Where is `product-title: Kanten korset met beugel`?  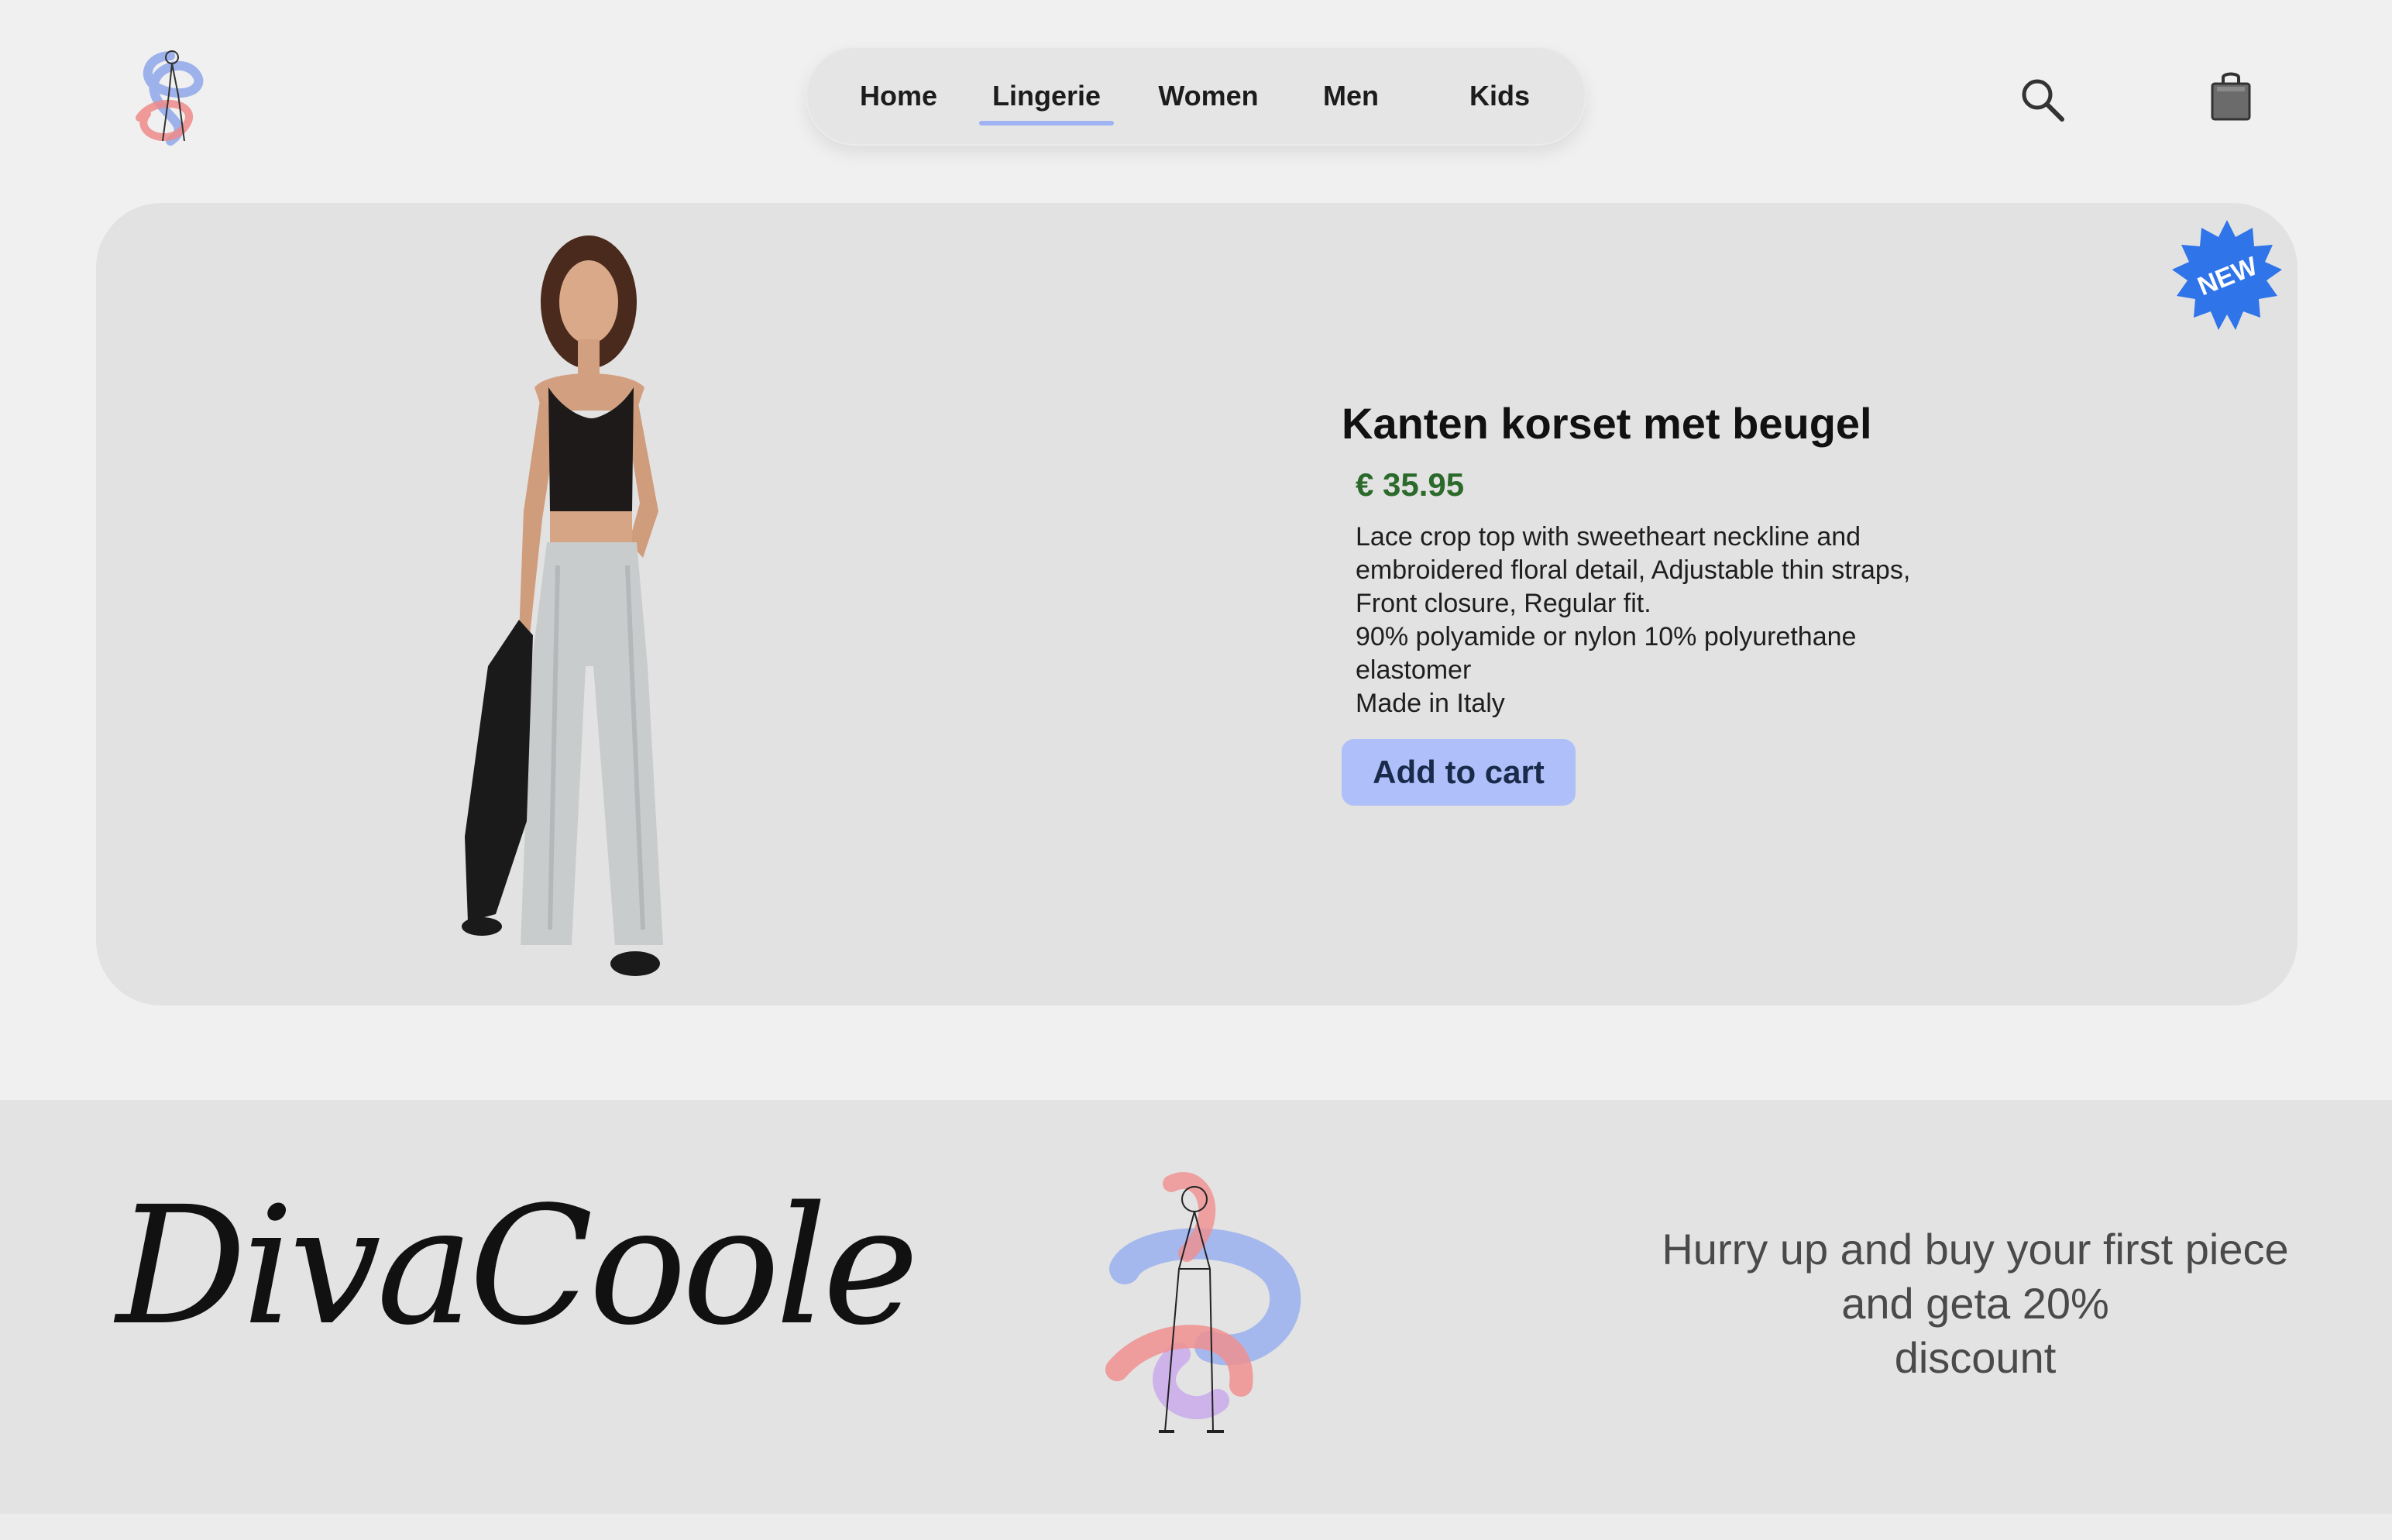
product-title: Kanten korset met beugel is located at coordinates (1607, 423).